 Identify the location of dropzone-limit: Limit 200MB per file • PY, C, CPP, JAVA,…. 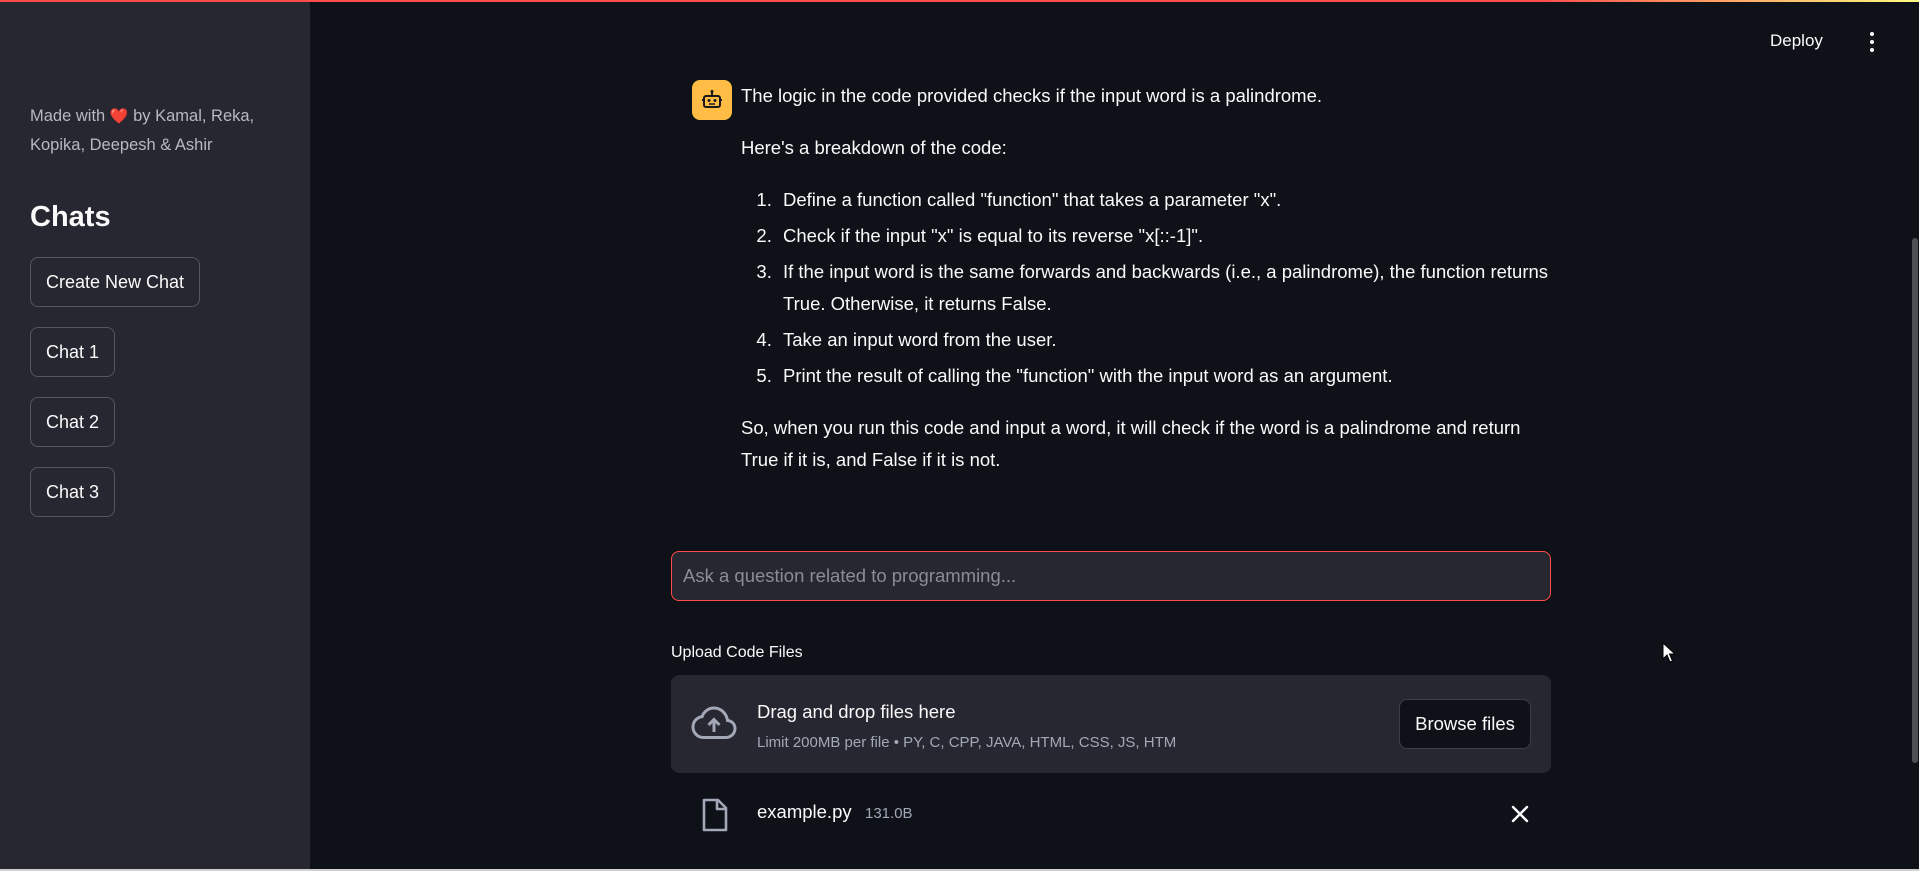
(967, 742).